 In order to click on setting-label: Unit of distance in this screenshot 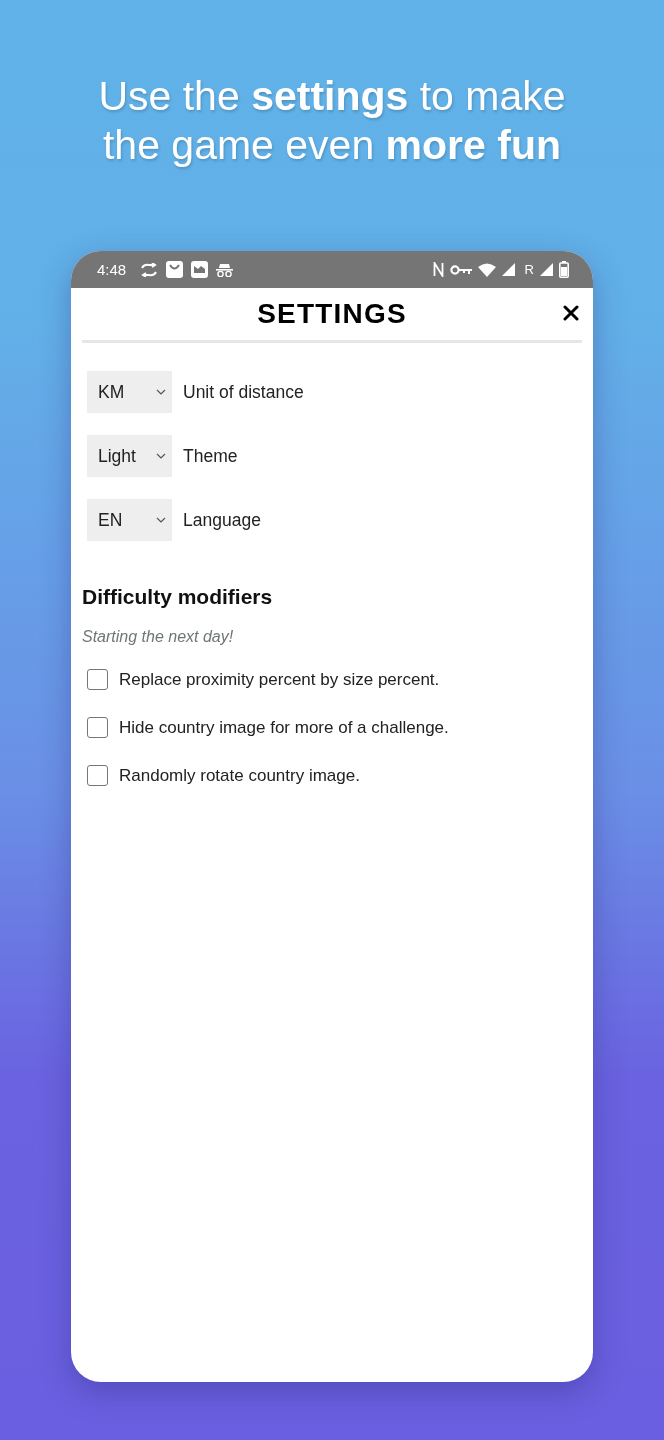, I will do `click(243, 392)`.